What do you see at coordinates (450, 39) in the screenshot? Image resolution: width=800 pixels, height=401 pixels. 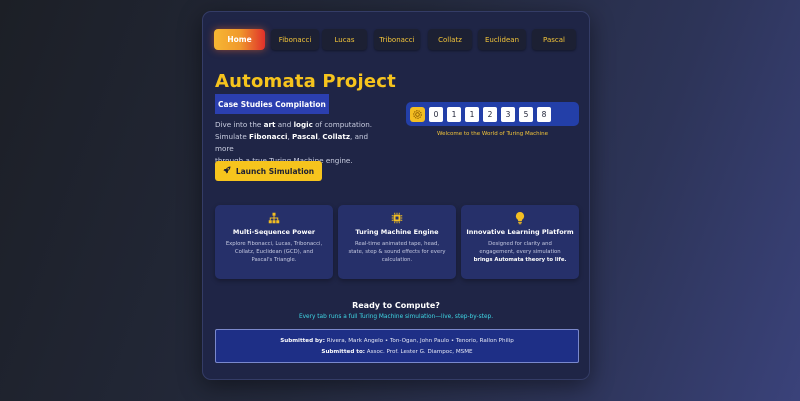 I see `nav-collatz-button: Collatz` at bounding box center [450, 39].